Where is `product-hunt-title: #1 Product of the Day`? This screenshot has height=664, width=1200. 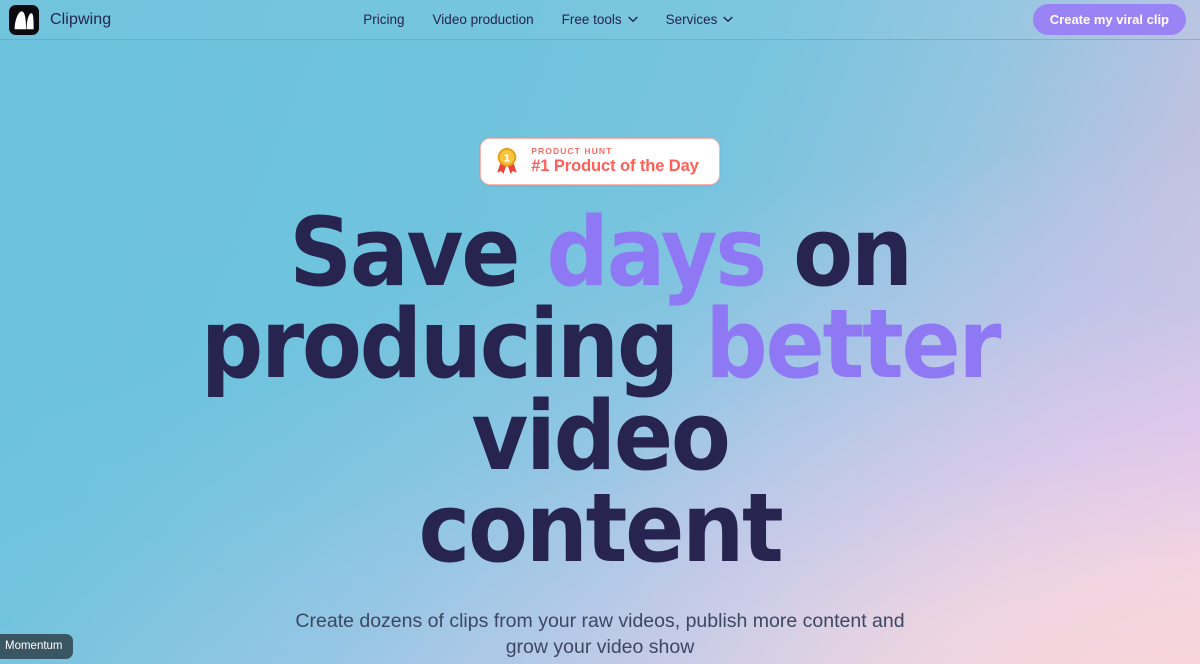
product-hunt-title: #1 Product of the Day is located at coordinates (615, 165).